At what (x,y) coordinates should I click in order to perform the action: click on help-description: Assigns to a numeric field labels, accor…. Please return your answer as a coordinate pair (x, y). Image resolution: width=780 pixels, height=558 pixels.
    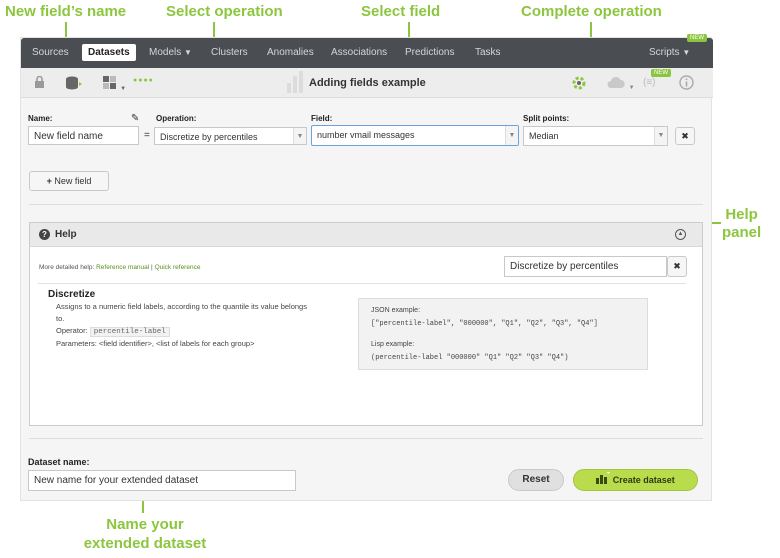
    Looking at the image, I should click on (181, 306).